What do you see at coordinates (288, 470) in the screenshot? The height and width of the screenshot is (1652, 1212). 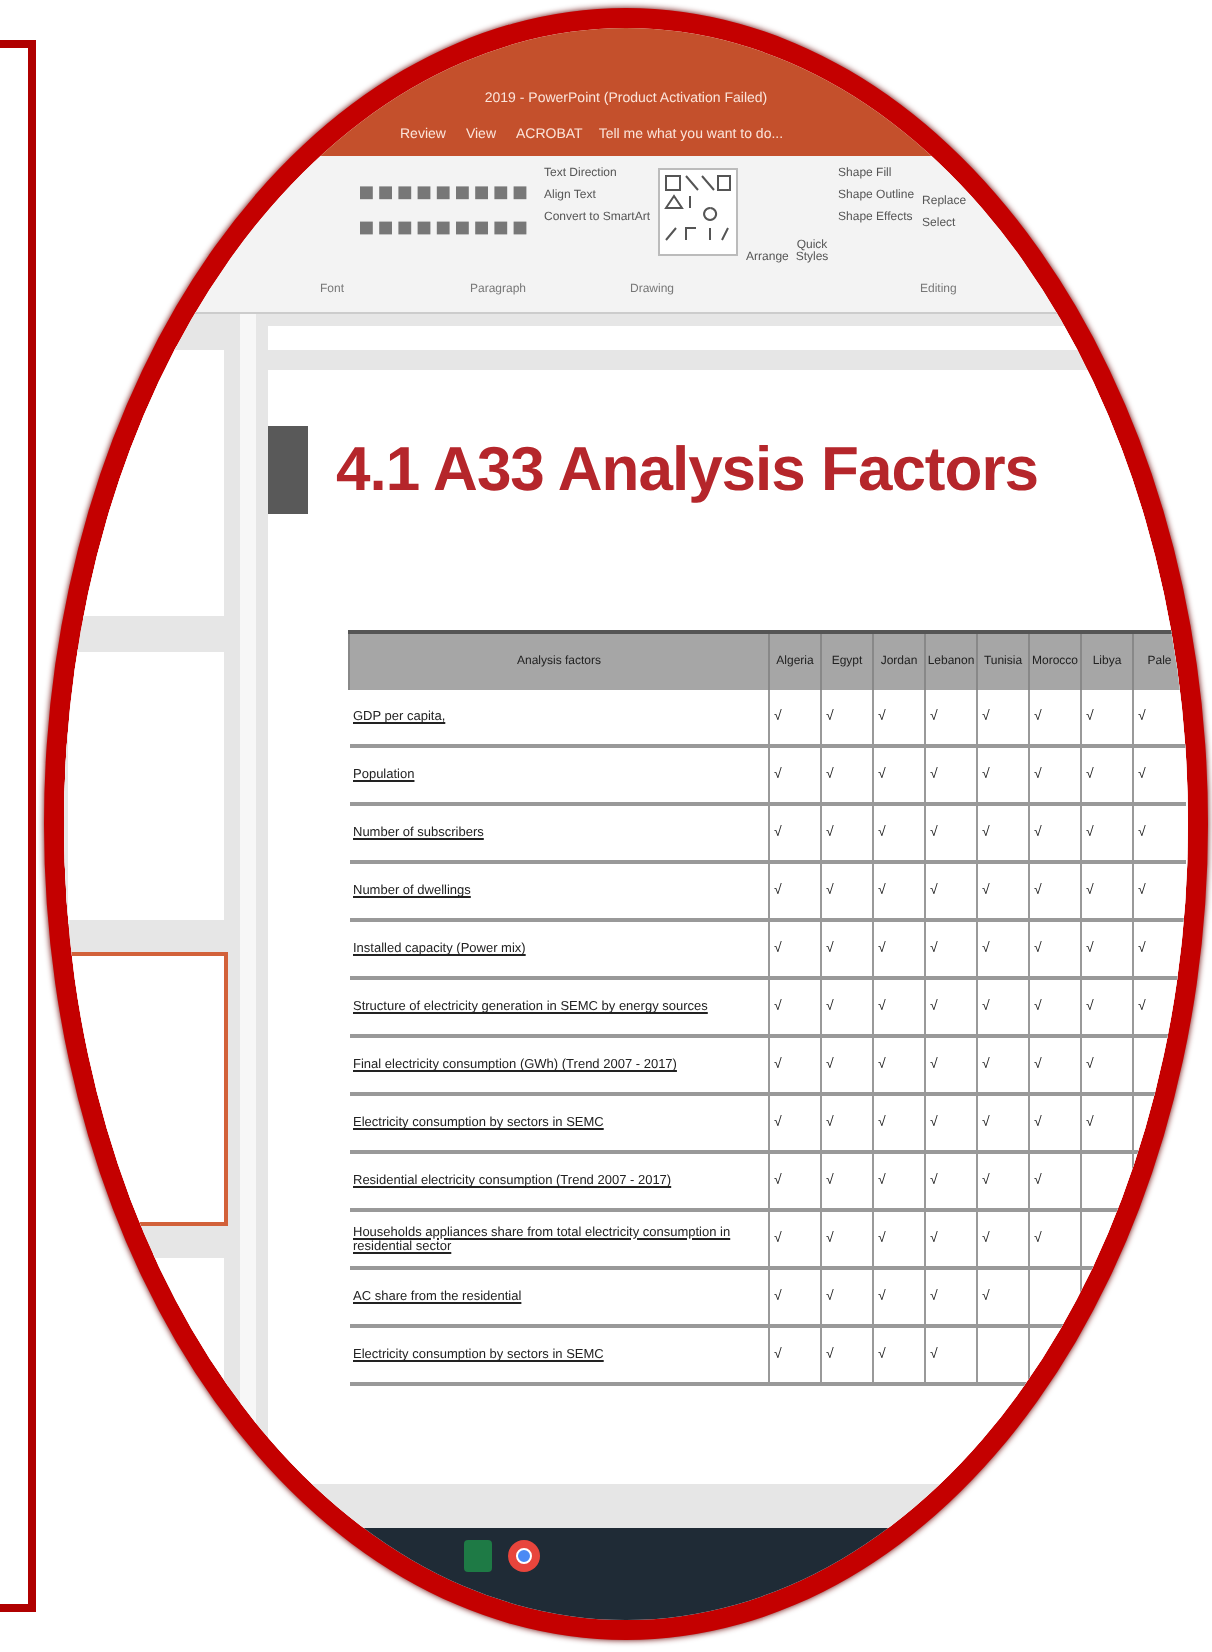 I see `title-marker` at bounding box center [288, 470].